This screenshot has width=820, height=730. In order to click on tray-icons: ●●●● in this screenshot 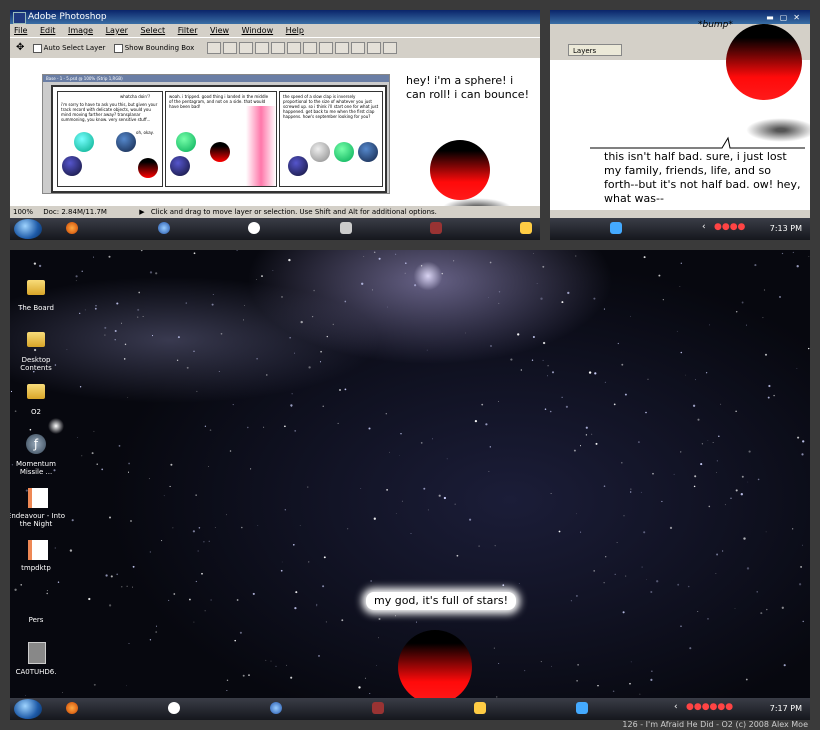, I will do `click(729, 227)`.